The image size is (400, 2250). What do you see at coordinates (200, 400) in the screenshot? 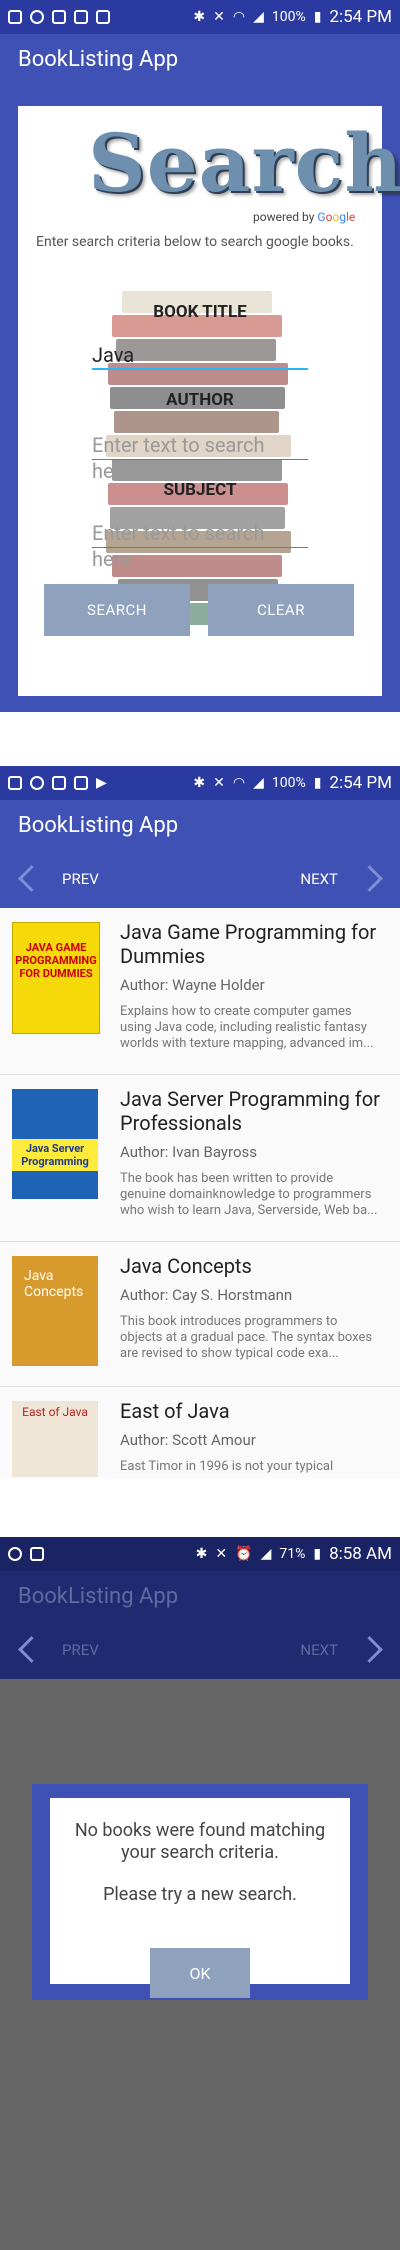
I see `author-label: AUTHOR` at bounding box center [200, 400].